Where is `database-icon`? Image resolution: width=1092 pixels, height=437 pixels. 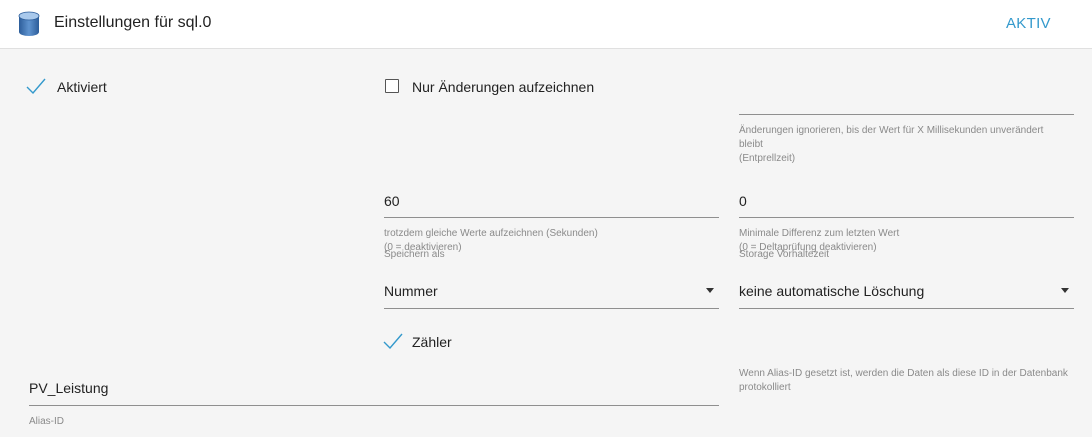
database-icon is located at coordinates (29, 23).